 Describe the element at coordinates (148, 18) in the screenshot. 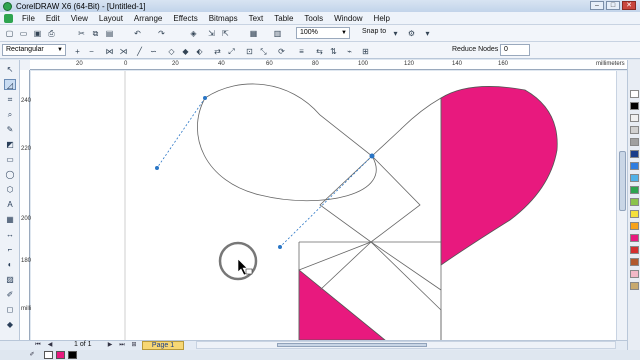

I see `menu-arrange: Arrange` at that location.